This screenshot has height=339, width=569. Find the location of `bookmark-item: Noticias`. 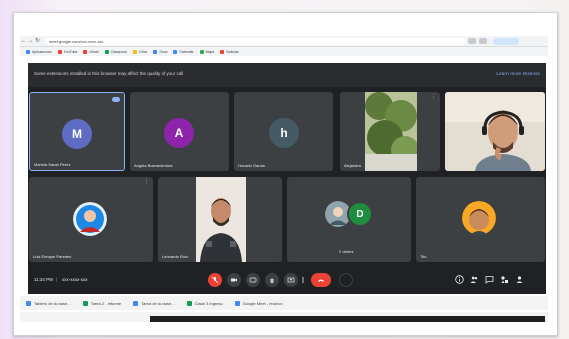

bookmark-item: Noticias is located at coordinates (229, 51).